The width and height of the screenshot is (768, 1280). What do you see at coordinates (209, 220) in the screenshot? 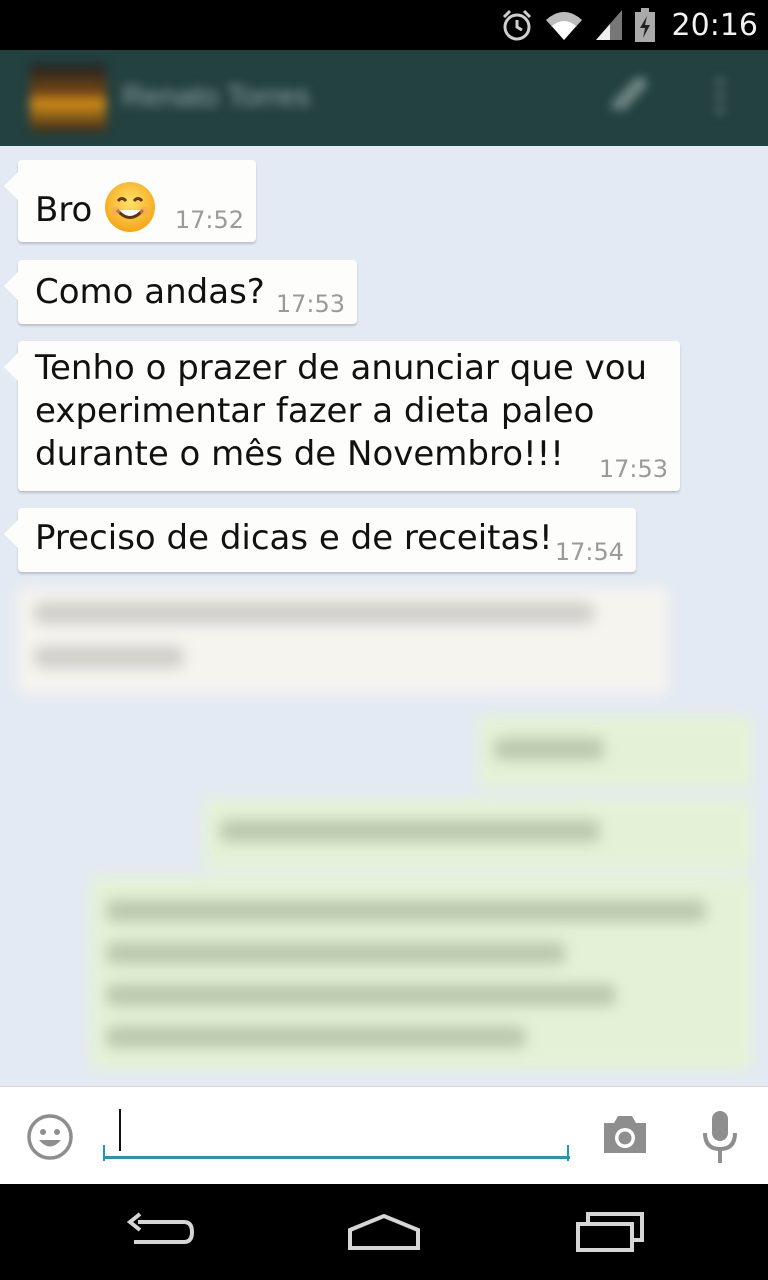
I see `message-time: 17:52` at bounding box center [209, 220].